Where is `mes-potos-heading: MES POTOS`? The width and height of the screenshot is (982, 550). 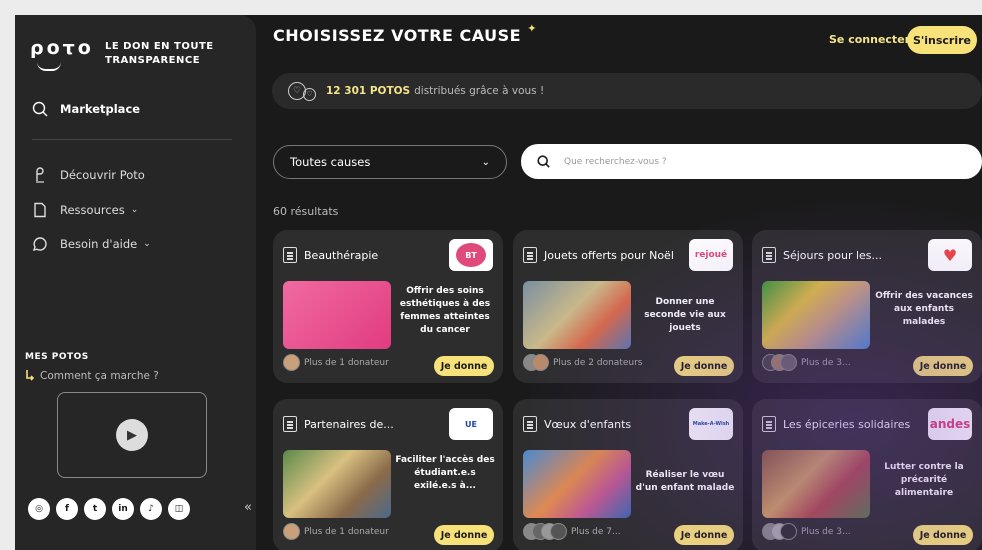
mes-potos-heading: MES POTOS is located at coordinates (57, 357).